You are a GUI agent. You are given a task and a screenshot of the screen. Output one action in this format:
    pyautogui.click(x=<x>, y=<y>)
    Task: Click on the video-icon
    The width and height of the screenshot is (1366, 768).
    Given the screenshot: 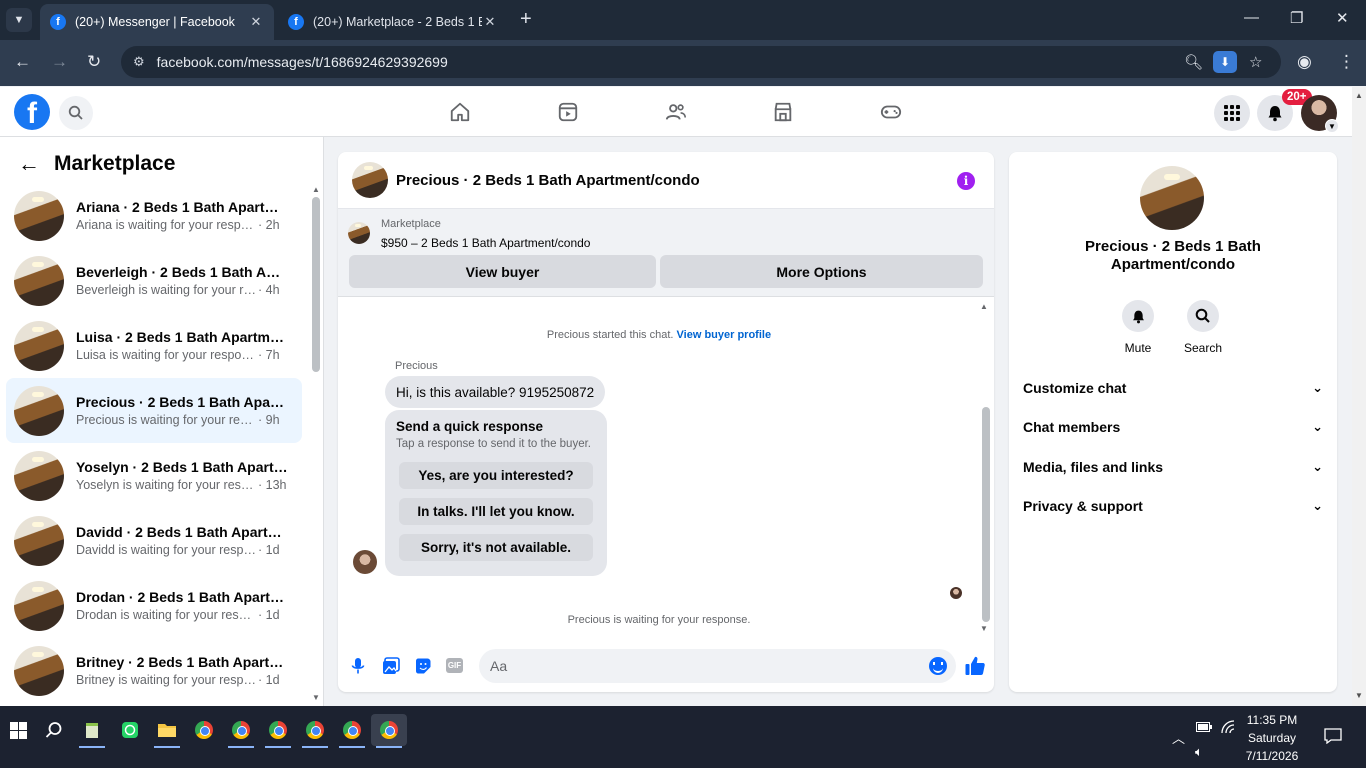 What is the action you would take?
    pyautogui.click(x=568, y=112)
    